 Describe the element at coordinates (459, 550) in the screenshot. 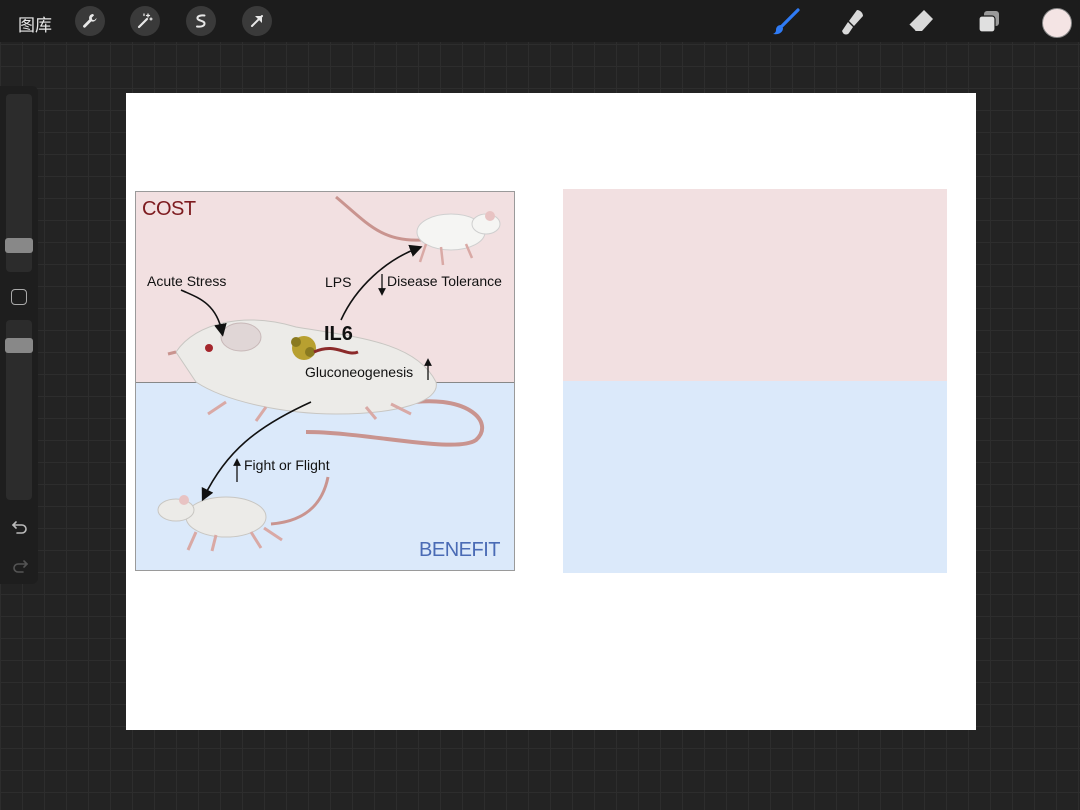

I see `benefit-label: BENEFIT` at that location.